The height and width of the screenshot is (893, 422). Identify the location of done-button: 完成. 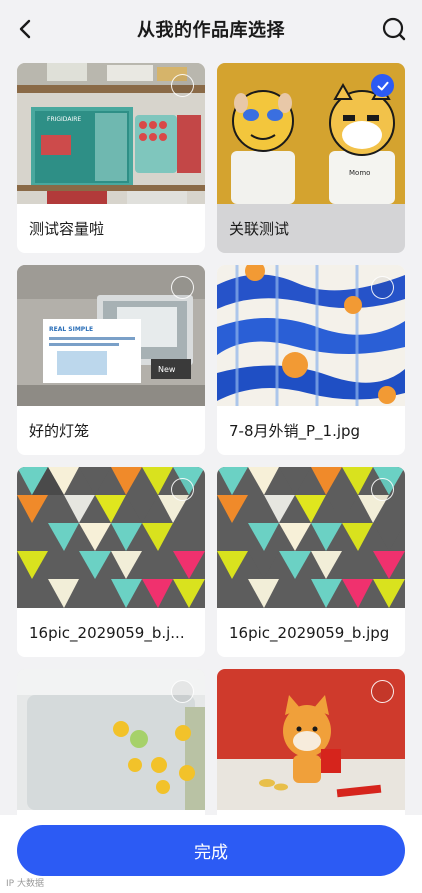
(211, 850).